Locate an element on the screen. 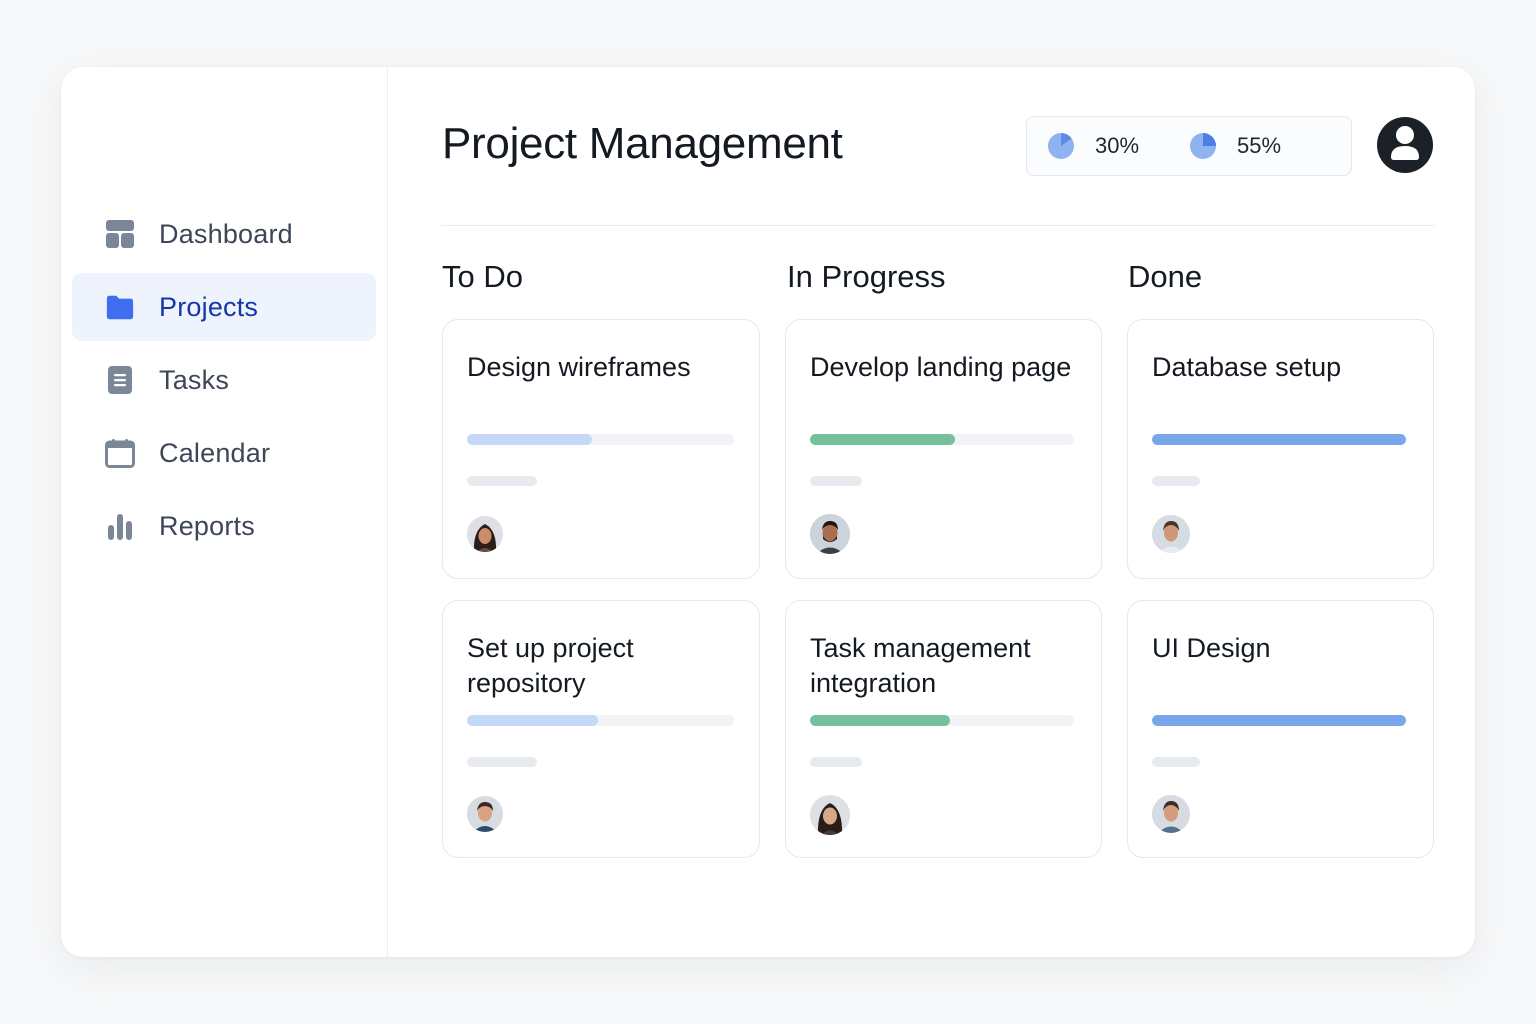 The width and height of the screenshot is (1536, 1024). sidebar-item-dashboard: Dashboard is located at coordinates (224, 234).